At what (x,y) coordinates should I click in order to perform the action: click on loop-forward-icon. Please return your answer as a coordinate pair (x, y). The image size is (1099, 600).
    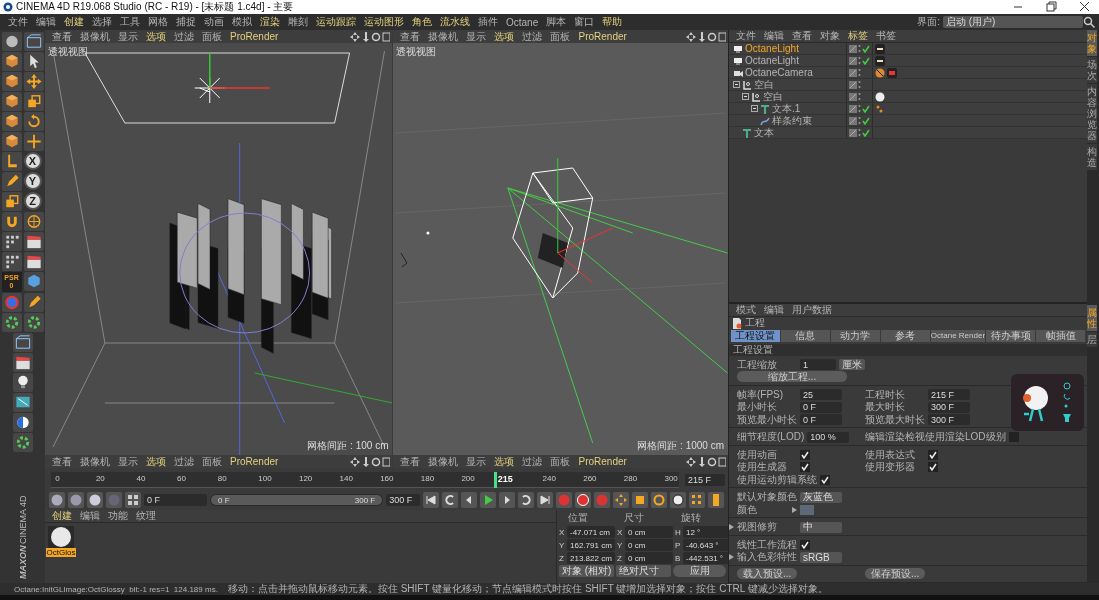
    Looking at the image, I should click on (526, 500).